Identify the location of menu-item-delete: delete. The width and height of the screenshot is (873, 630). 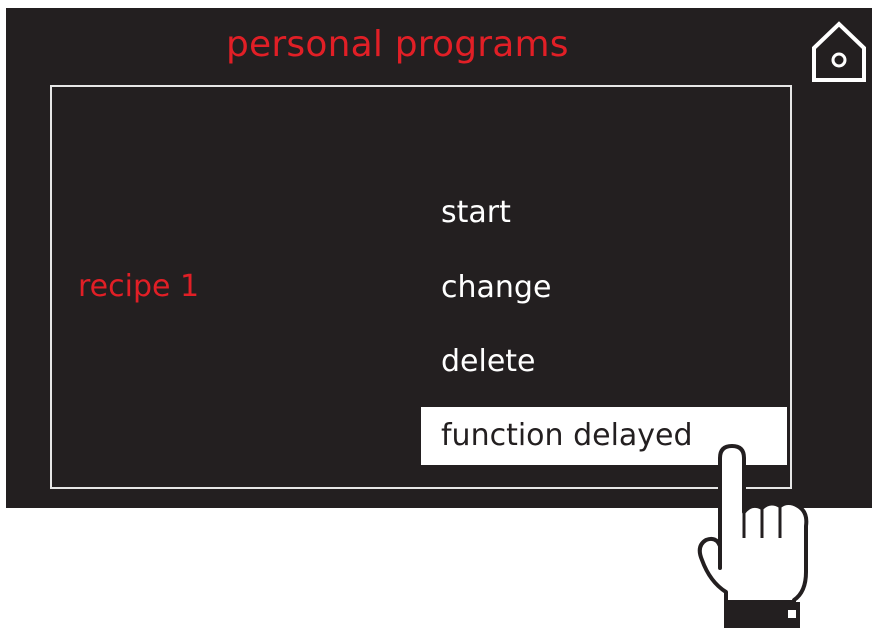
(488, 362).